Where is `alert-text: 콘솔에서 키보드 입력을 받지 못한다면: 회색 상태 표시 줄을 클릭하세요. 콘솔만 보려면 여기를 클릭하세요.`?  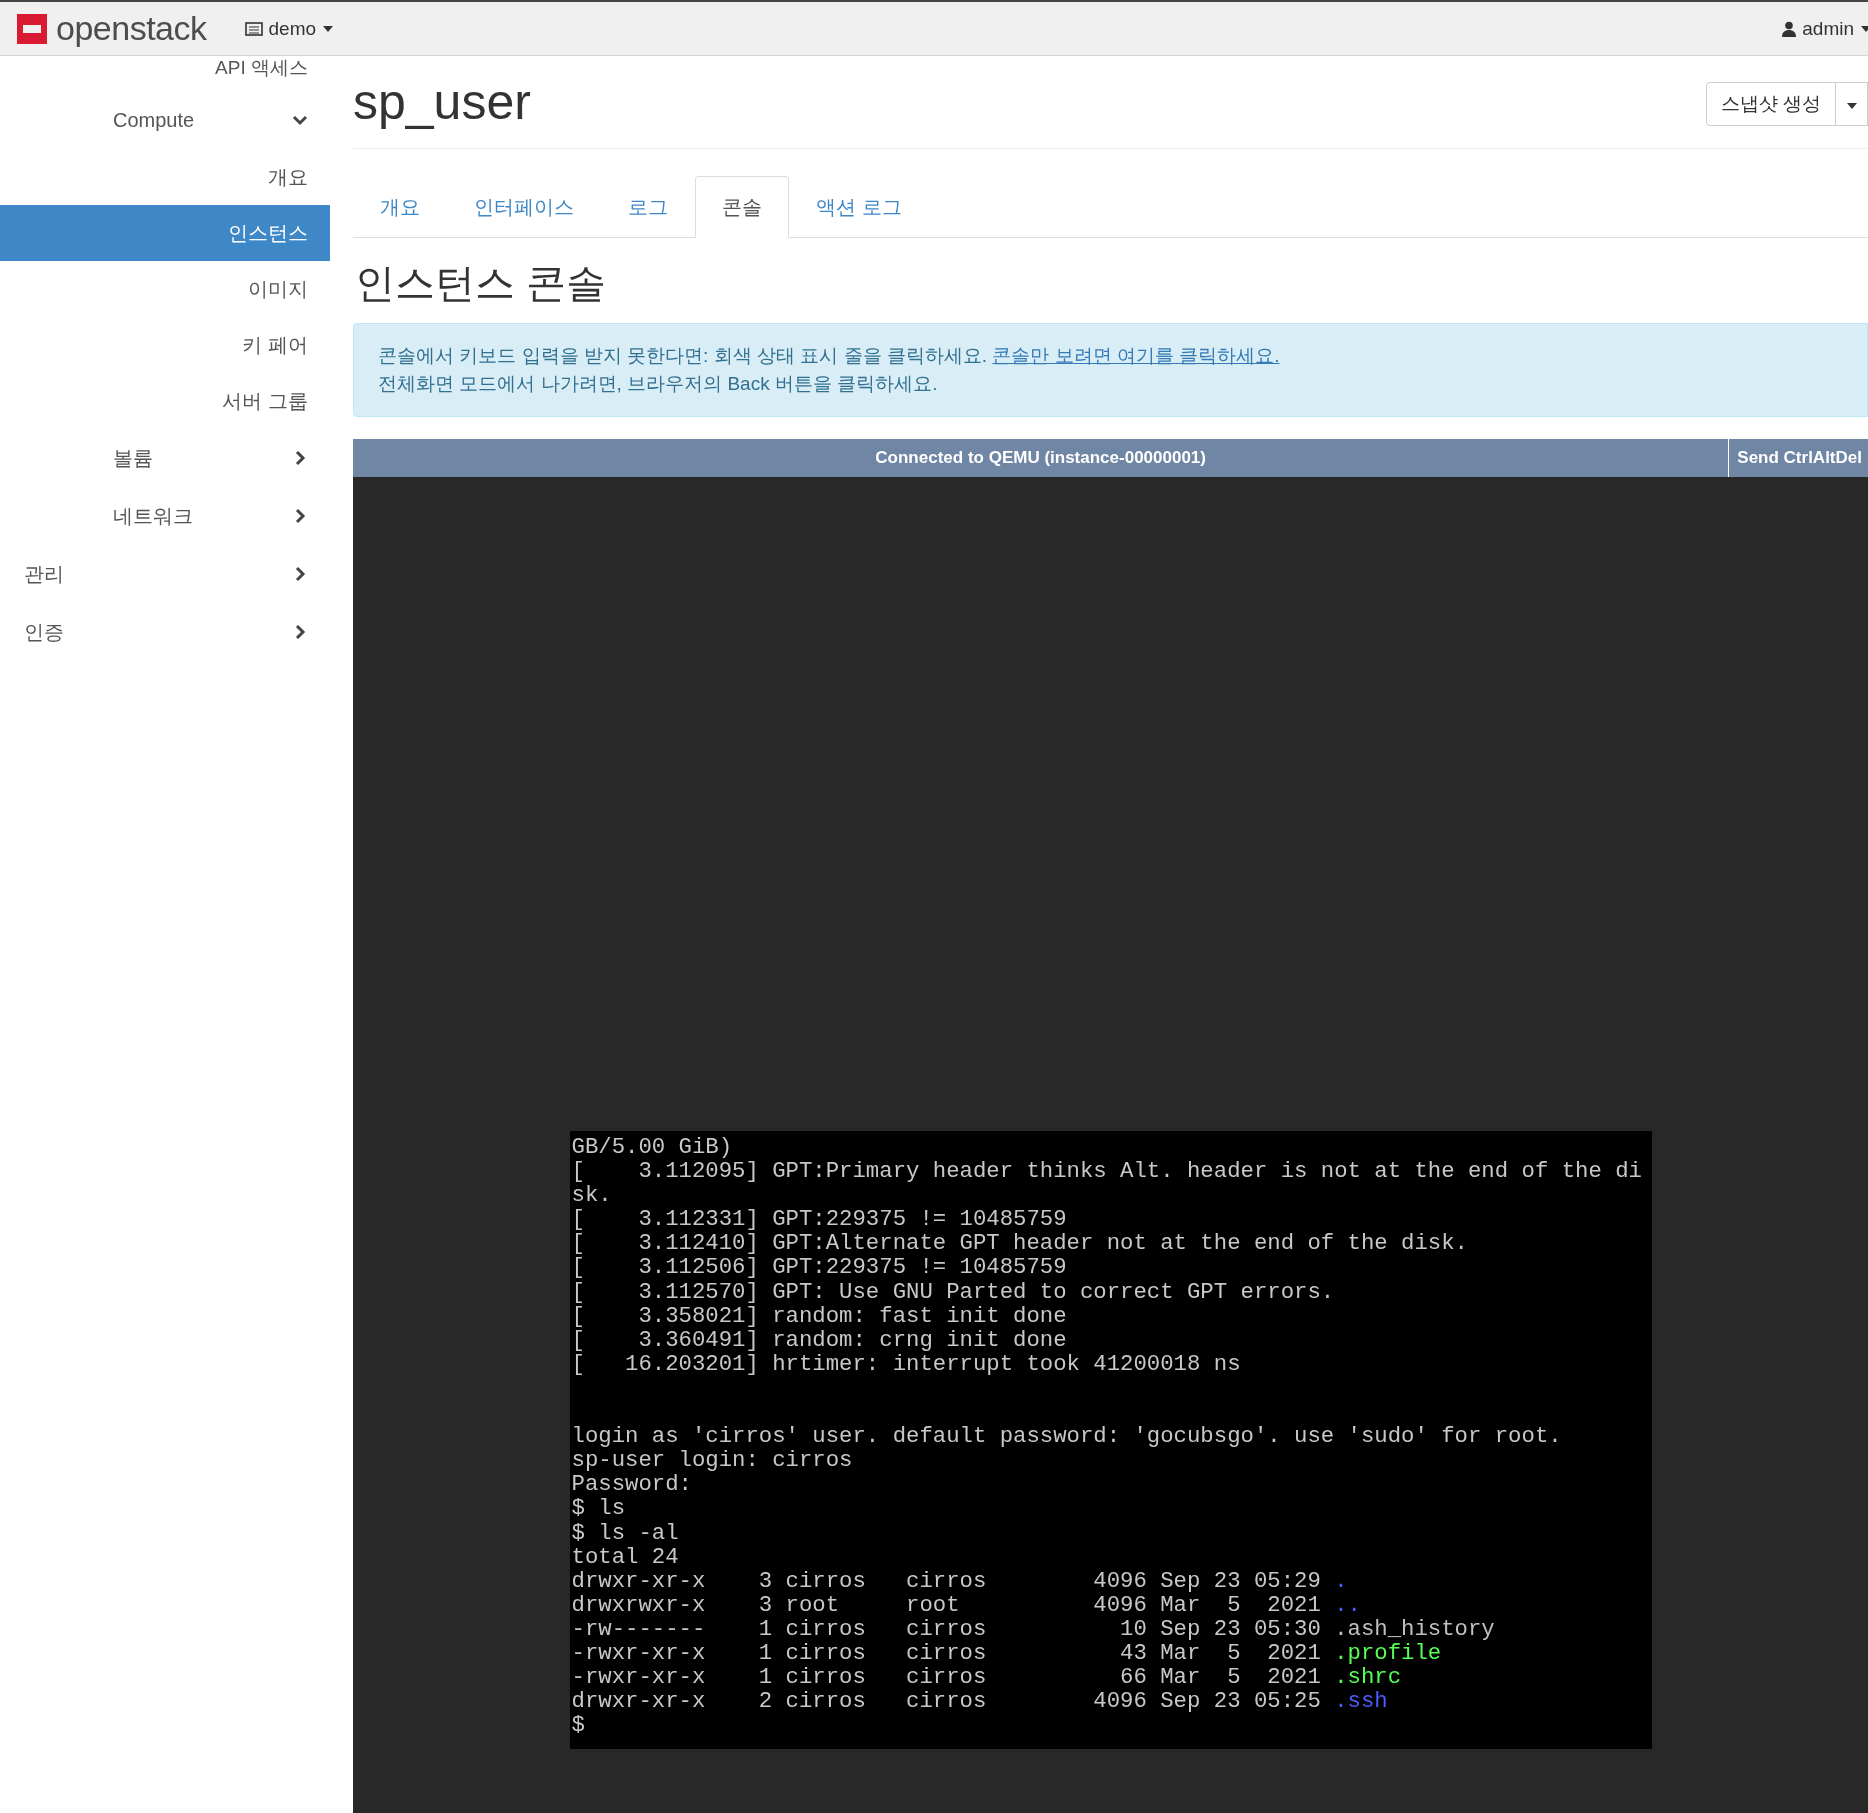
alert-text: 콘솔에서 키보드 입력을 받지 못한다면: 회색 상태 표시 줄을 클릭하세요. 콘솔만 보려면 여기를 클릭하세요. is located at coordinates (829, 356).